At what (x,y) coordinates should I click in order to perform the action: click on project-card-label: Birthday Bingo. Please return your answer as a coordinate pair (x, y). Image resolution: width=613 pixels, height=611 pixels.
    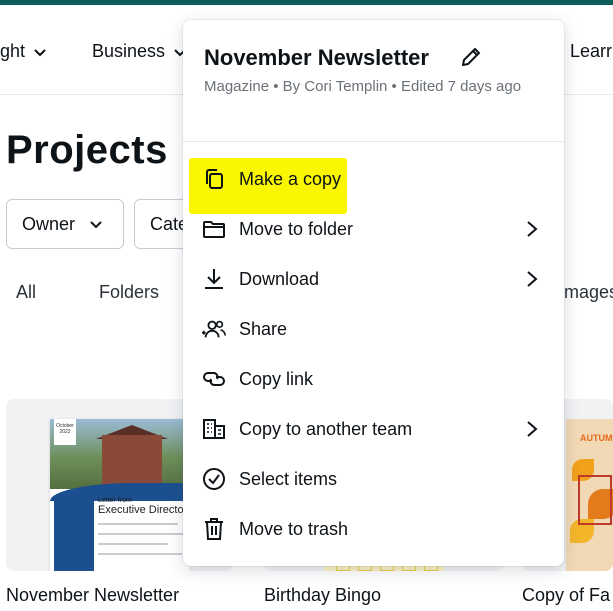
    Looking at the image, I should click on (322, 595).